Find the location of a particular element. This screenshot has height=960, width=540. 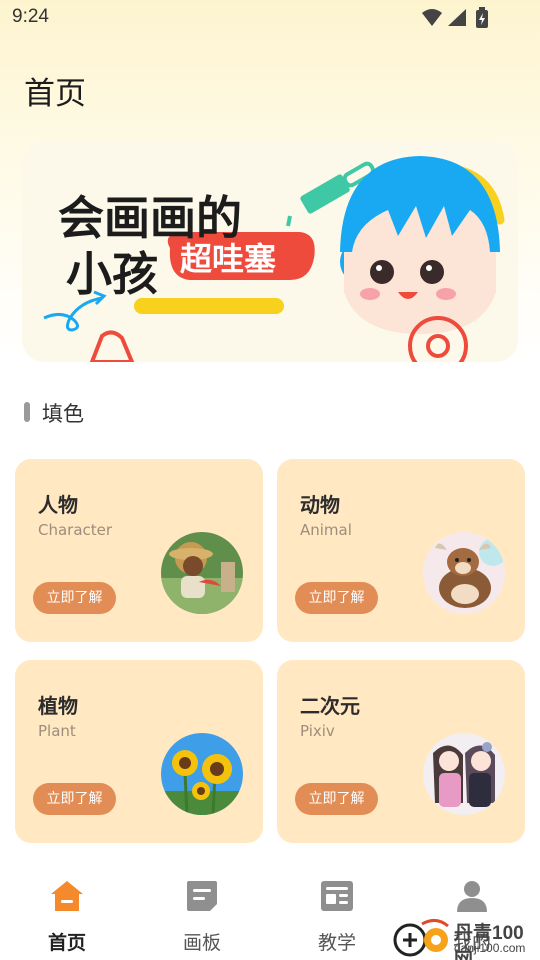

status-time: 9:24 is located at coordinates (30, 16).